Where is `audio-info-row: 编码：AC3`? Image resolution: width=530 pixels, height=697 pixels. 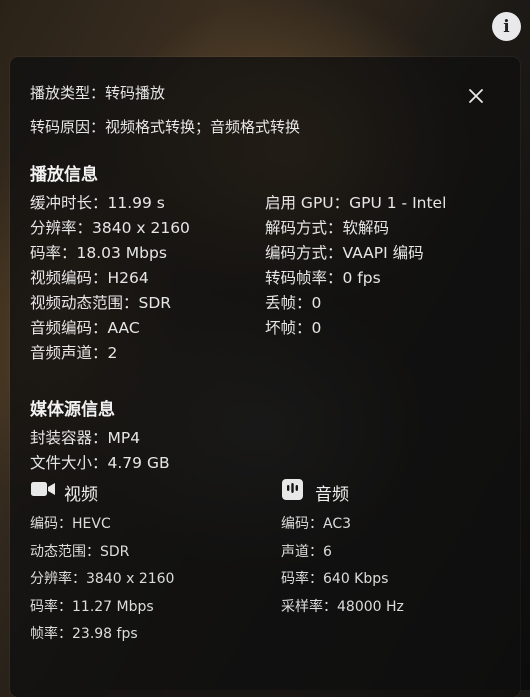
audio-info-row: 编码：AC3 is located at coordinates (316, 524).